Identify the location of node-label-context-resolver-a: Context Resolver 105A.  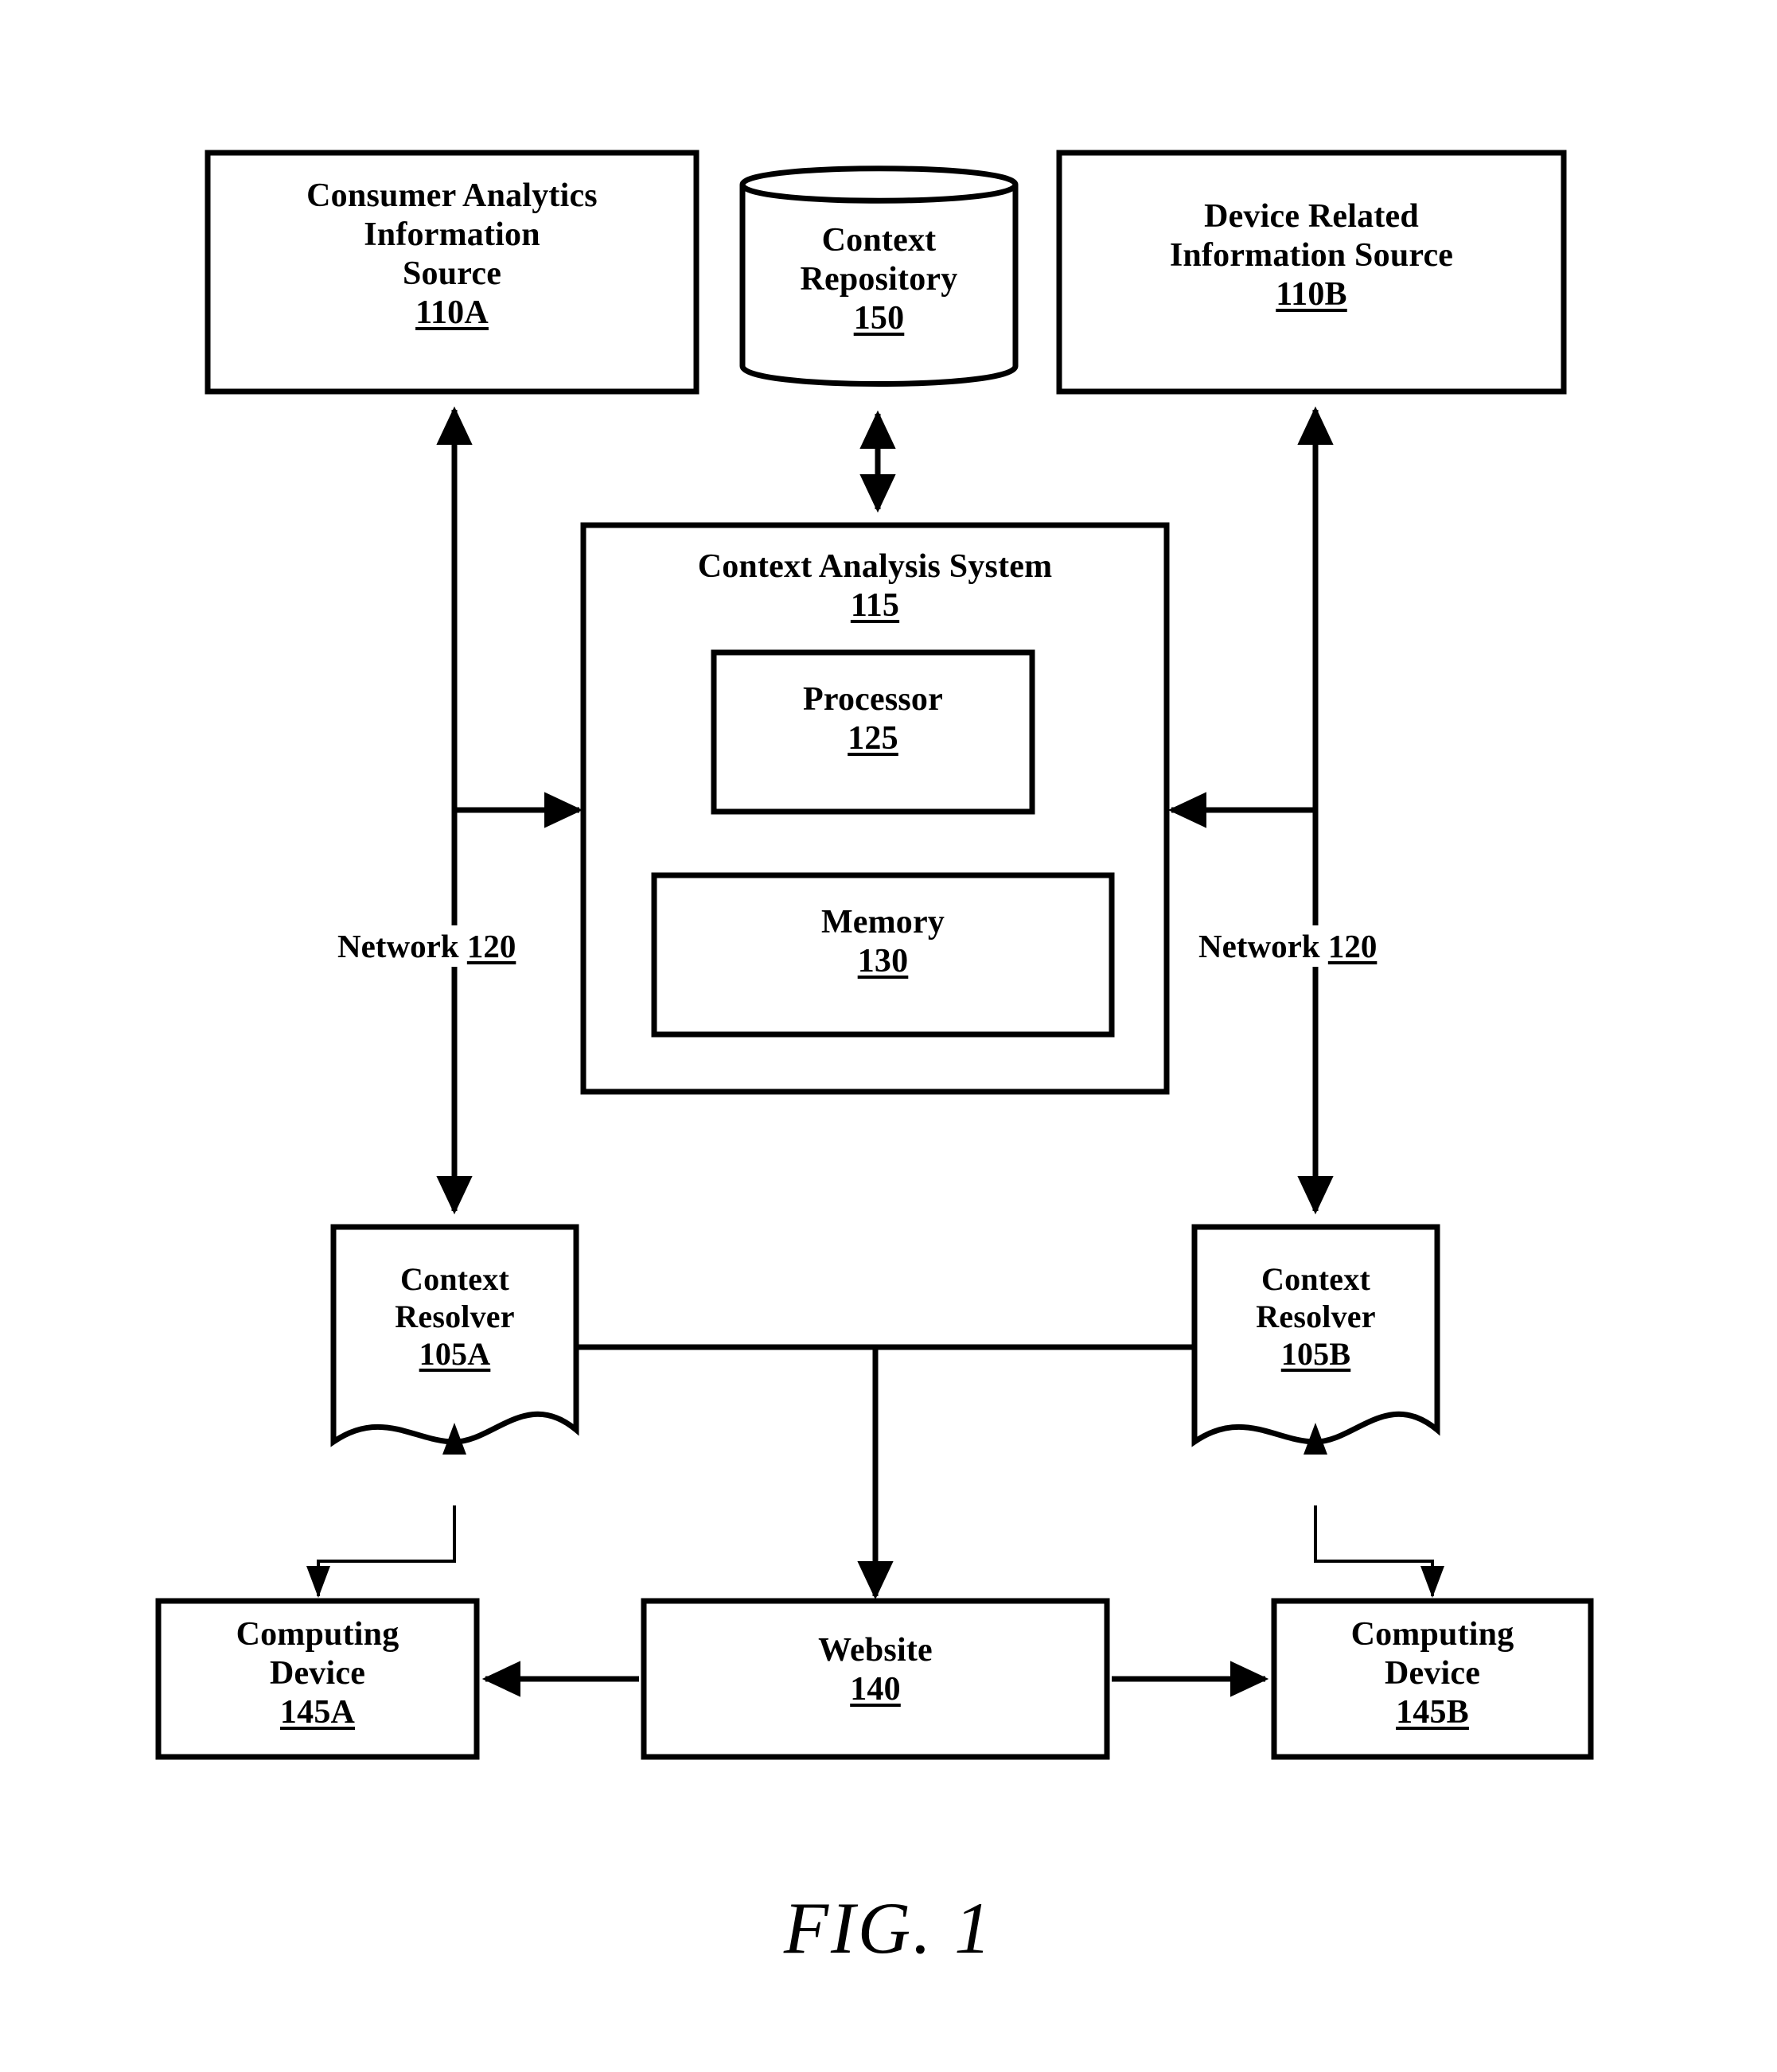
(454, 1317).